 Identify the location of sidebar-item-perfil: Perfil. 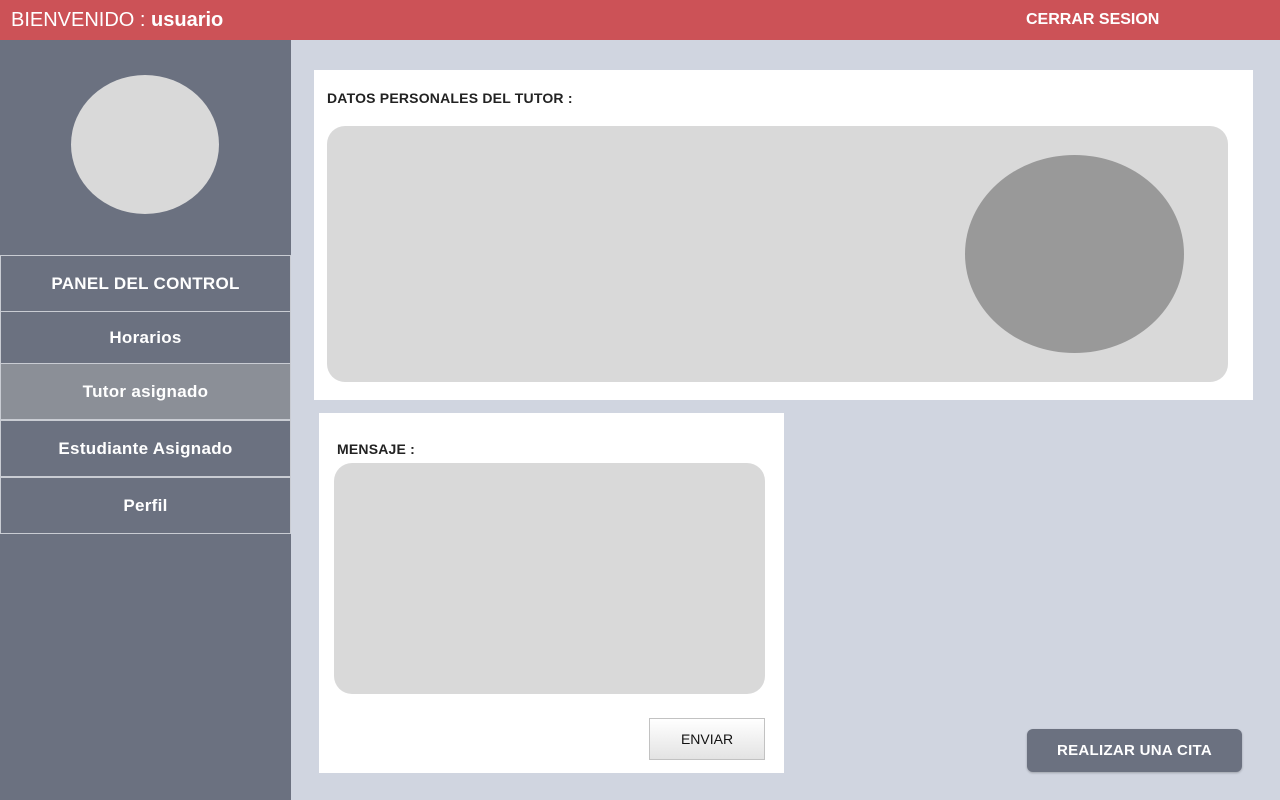
(145, 505).